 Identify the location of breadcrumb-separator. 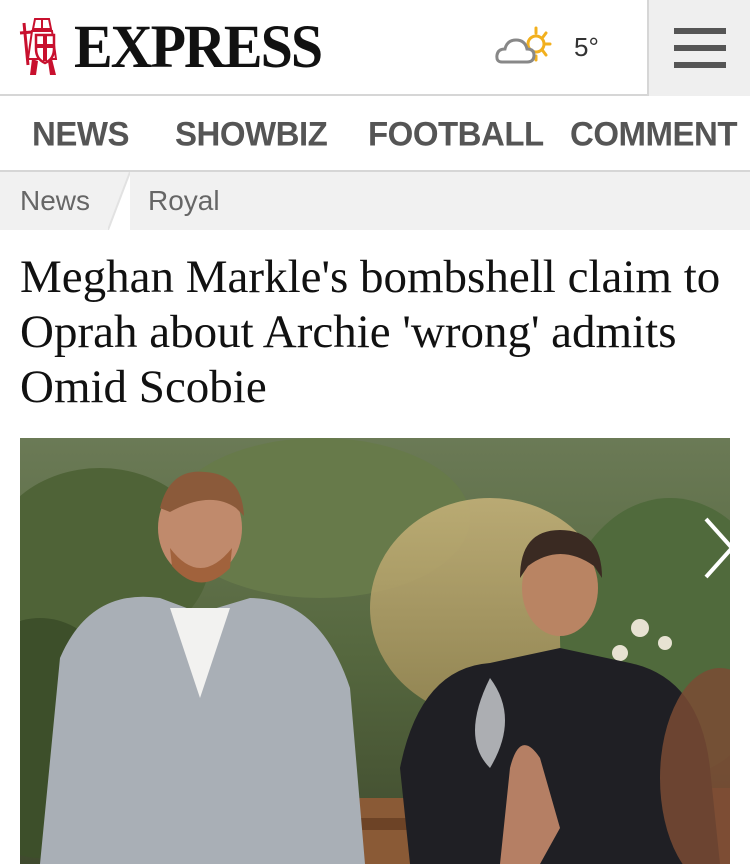
(119, 201).